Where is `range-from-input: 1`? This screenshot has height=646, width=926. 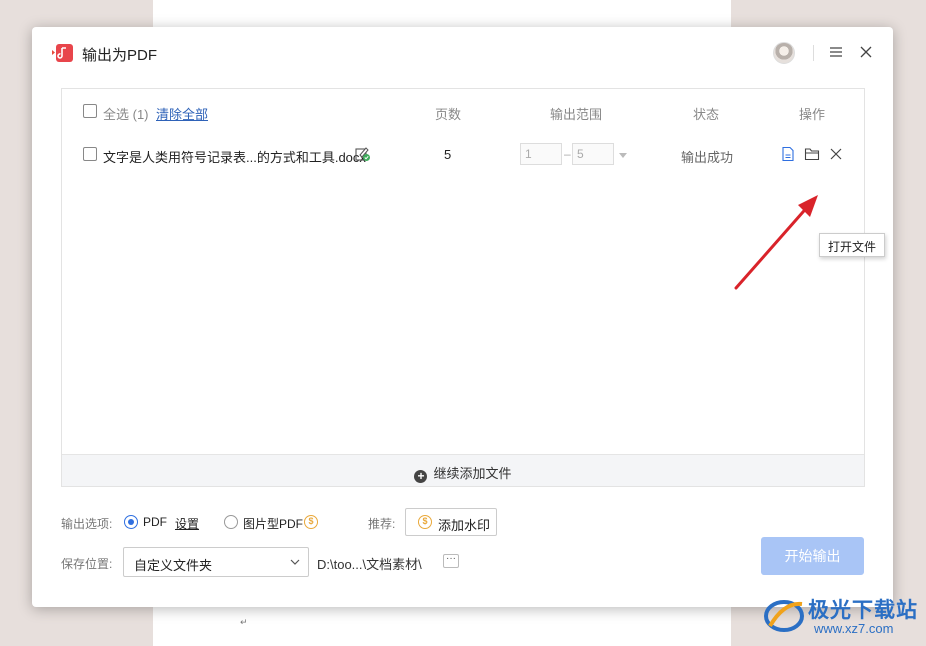
range-from-input: 1 is located at coordinates (541, 154).